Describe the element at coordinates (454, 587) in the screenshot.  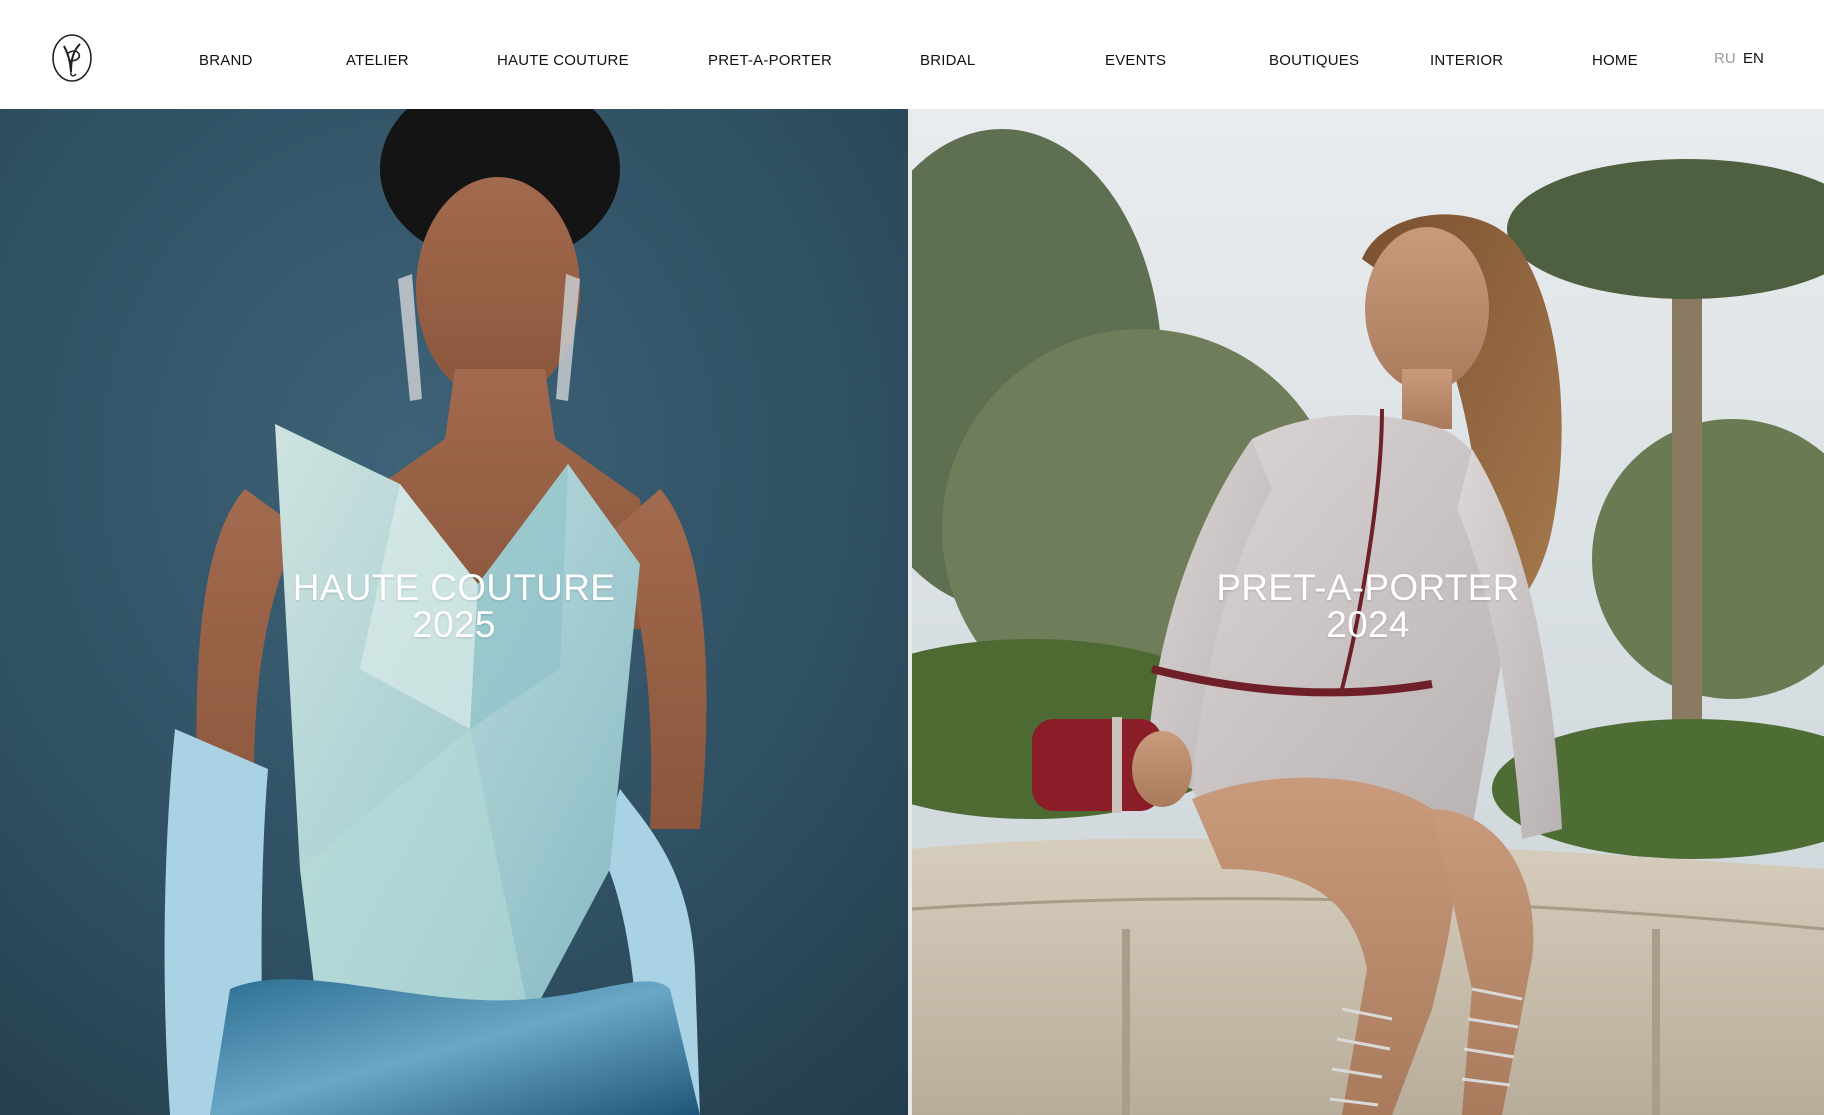
I see `haute-couture-title: HAUTE COUTURE` at that location.